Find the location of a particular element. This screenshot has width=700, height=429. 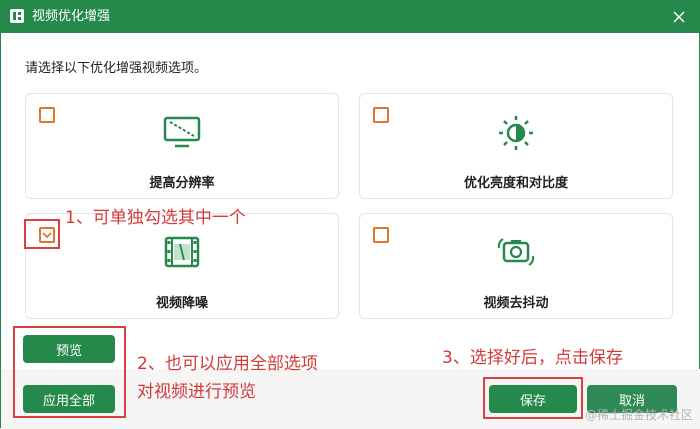

option-checkbox-resolution is located at coordinates (47, 115).